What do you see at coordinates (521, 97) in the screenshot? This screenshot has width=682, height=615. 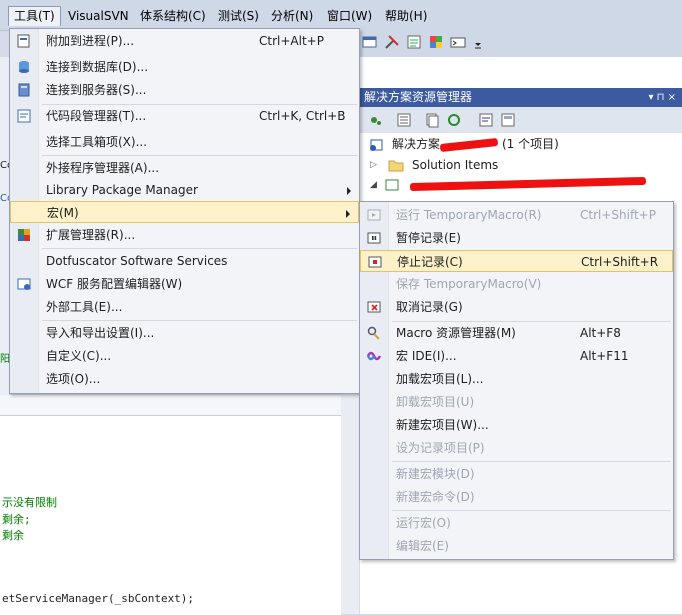 I see `solution-explorer-header: 解决方案资源管理器 ▾ ⊓ ×` at bounding box center [521, 97].